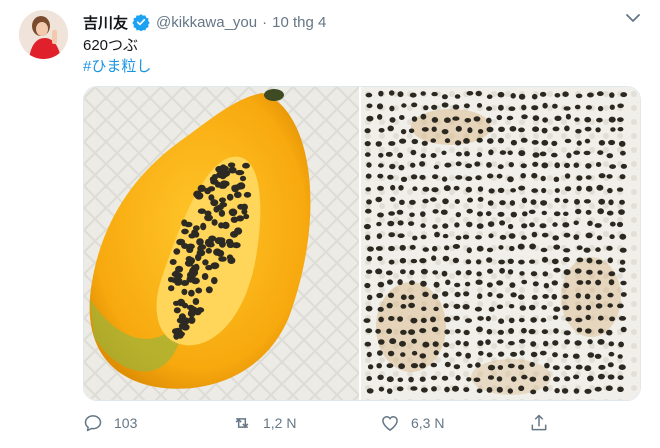 Image resolution: width=660 pixels, height=448 pixels. I want to click on tweet-body: 620つぶ, so click(111, 45).